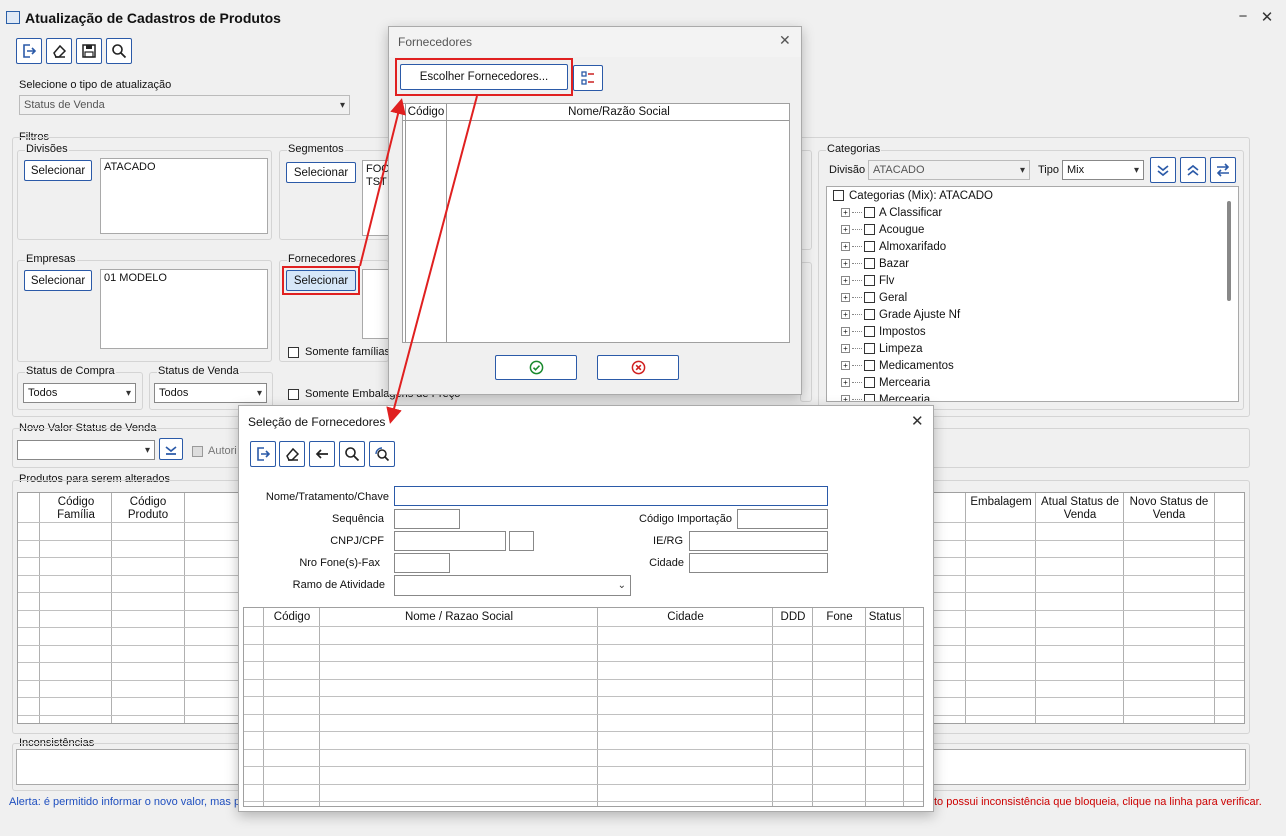 Image resolution: width=1286 pixels, height=836 pixels. I want to click on tree-item: + Acougue, so click(1032, 229).